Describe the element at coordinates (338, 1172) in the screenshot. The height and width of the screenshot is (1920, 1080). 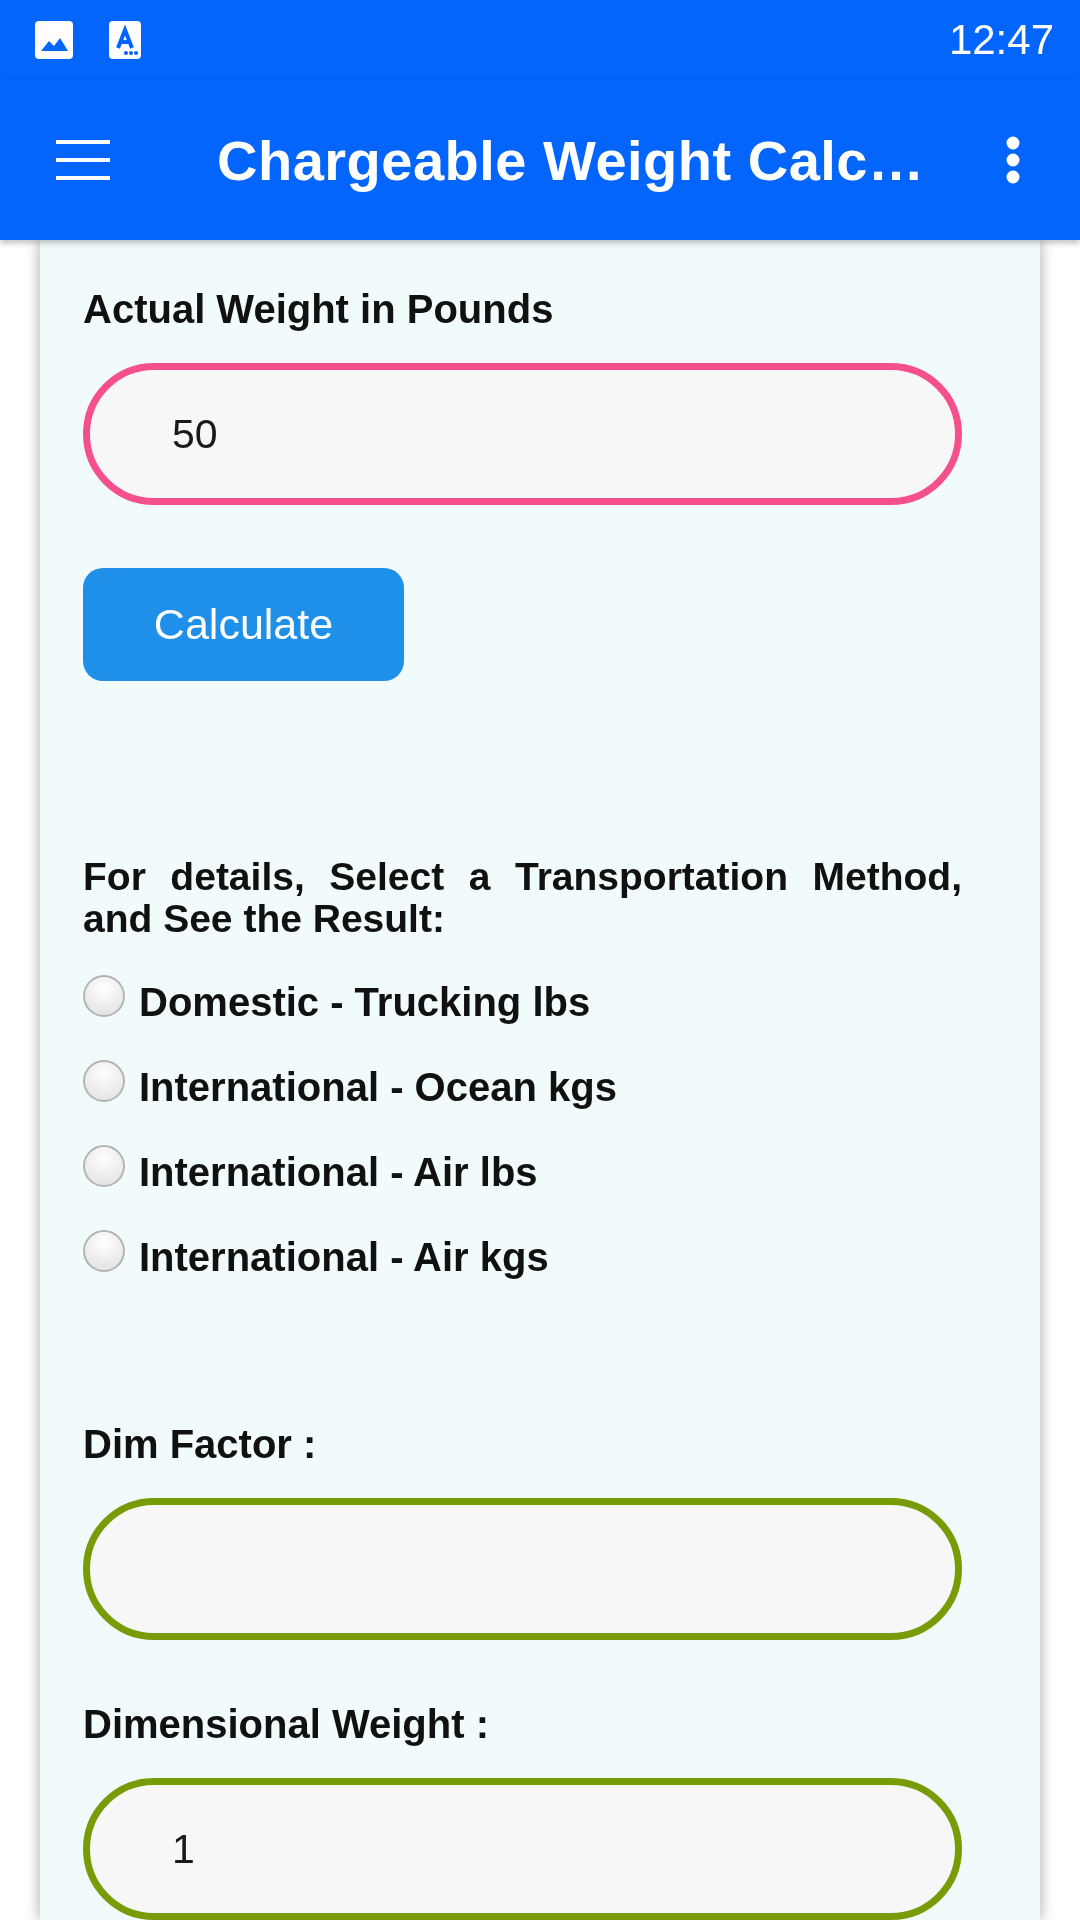
I see `radio-label: International - Air lbs` at that location.